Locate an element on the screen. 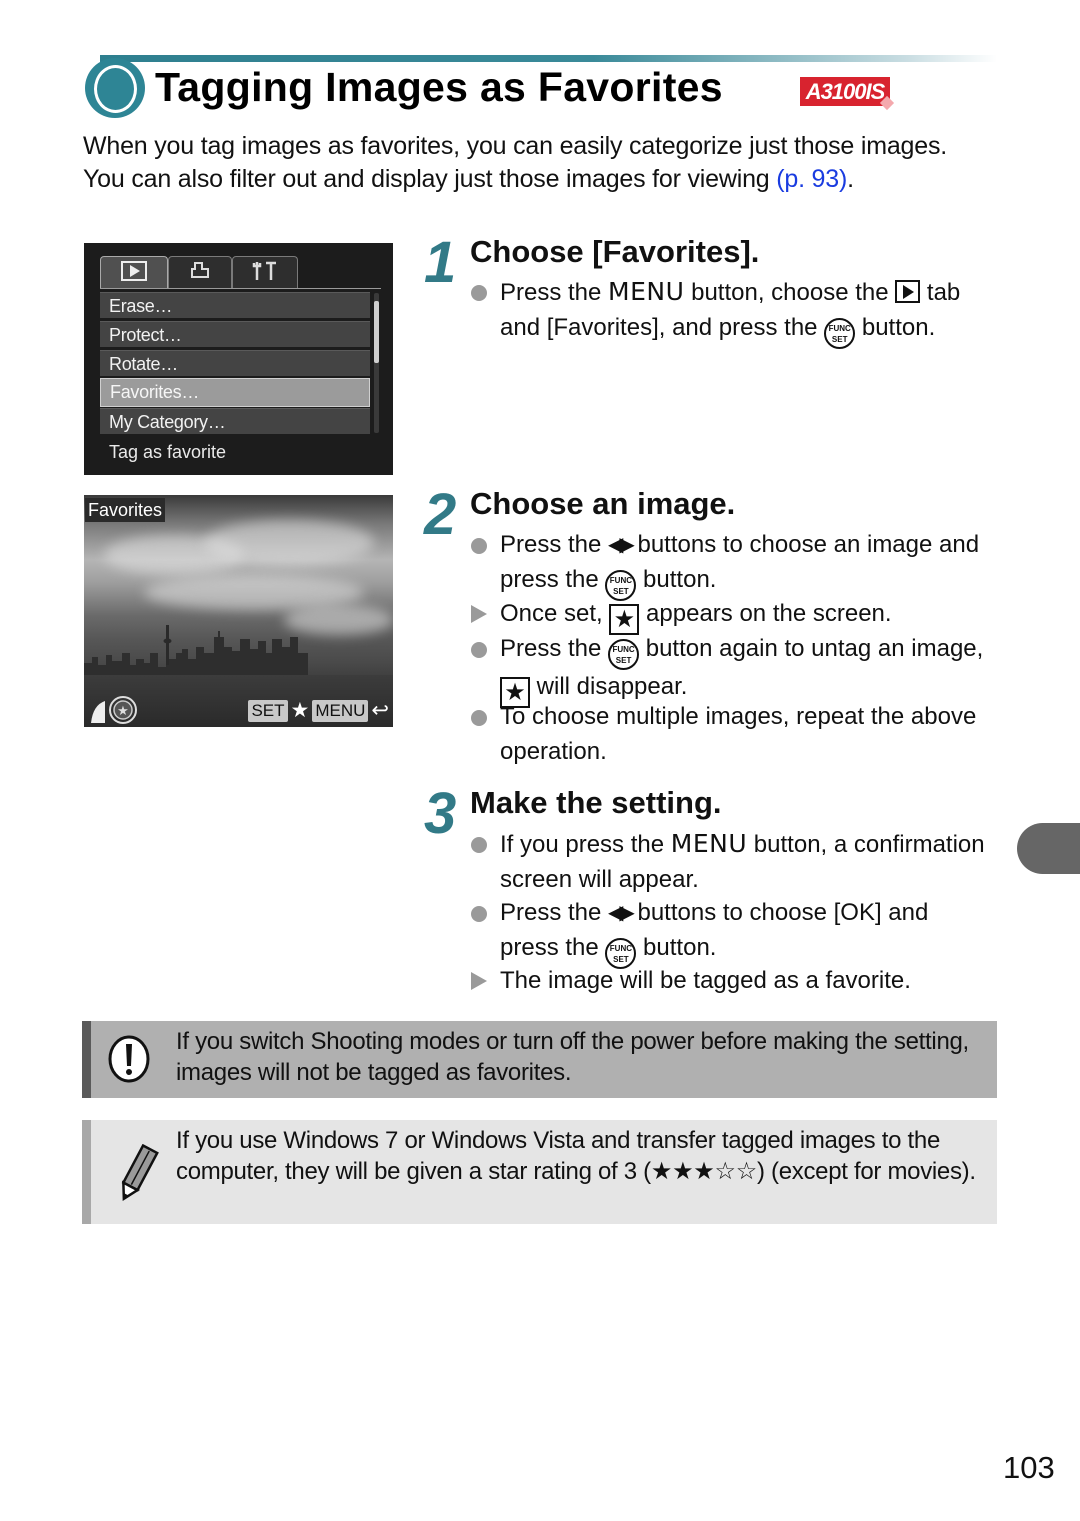 The height and width of the screenshot is (1521, 1080). section-ring-icon is located at coordinates (115, 88).